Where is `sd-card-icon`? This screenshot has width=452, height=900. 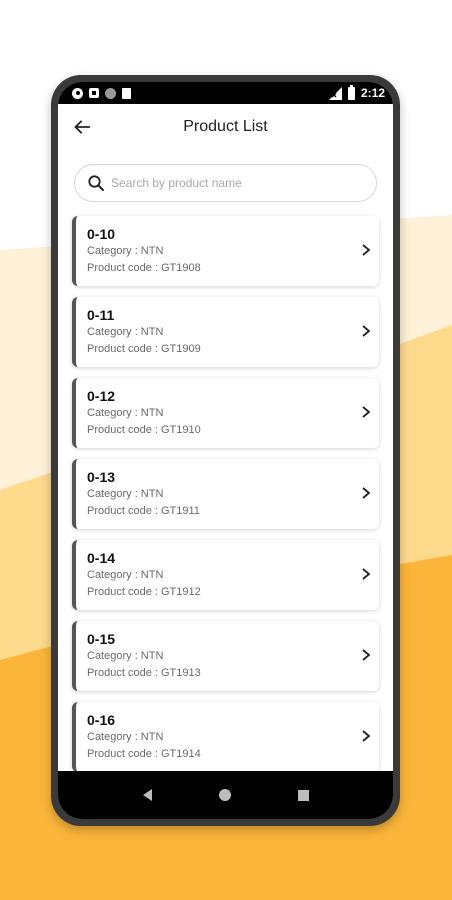 sd-card-icon is located at coordinates (94, 93).